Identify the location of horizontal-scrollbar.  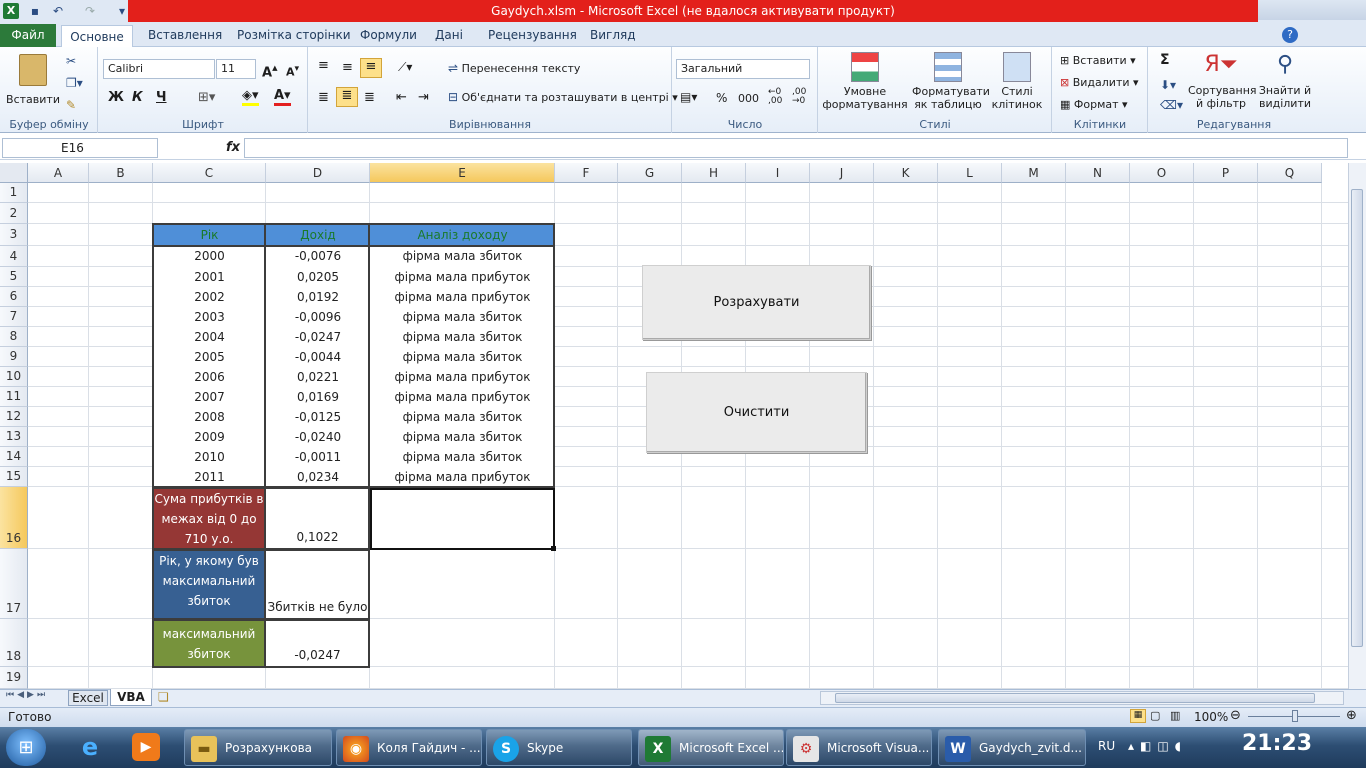
(1082, 698).